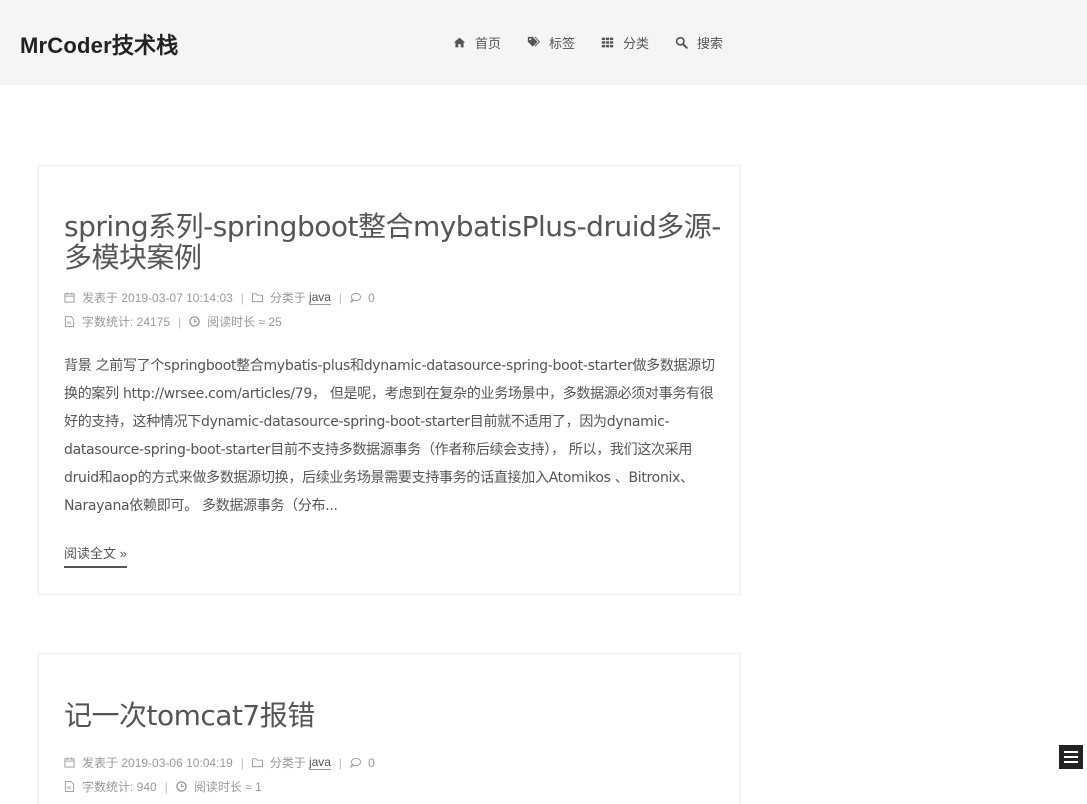  What do you see at coordinates (177, 297) in the screenshot?
I see `post-date: 2019-03-07 10:14:03` at bounding box center [177, 297].